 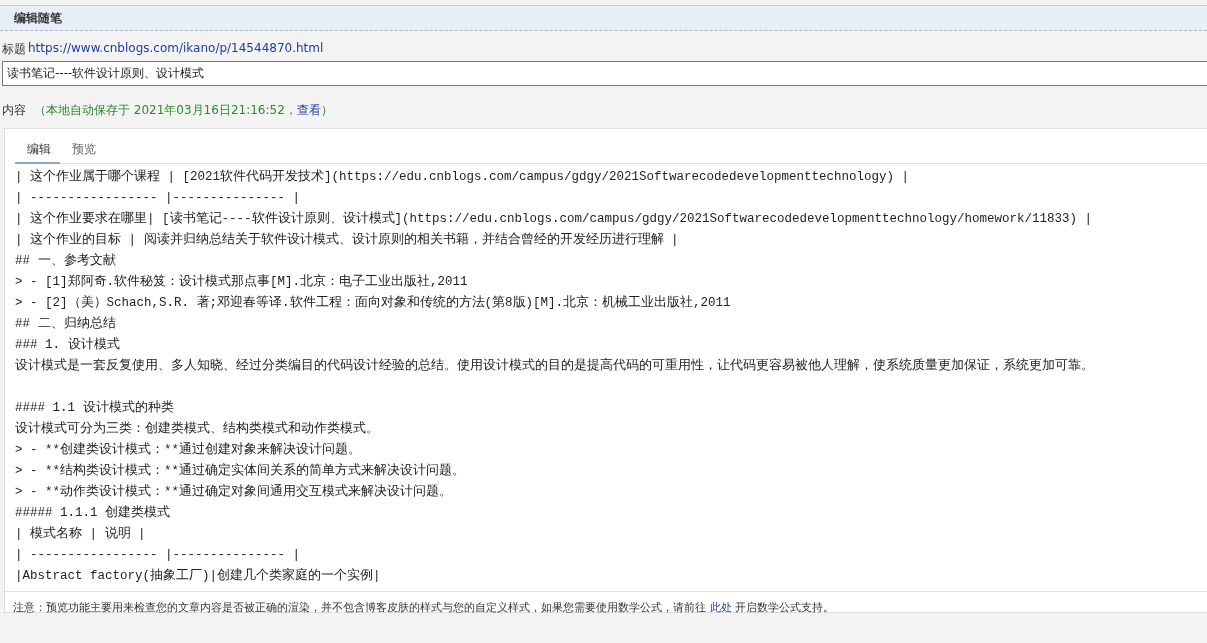 What do you see at coordinates (165, 110) in the screenshot?
I see `autosave-text: （本地自动保存于 2021年03月16日21:16:52，` at bounding box center [165, 110].